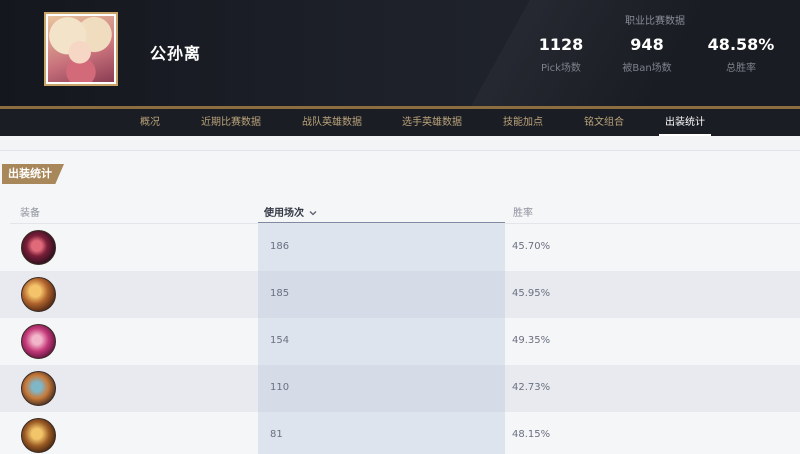 The image size is (800, 454). I want to click on table-row: 110 42.73%, so click(400, 388).